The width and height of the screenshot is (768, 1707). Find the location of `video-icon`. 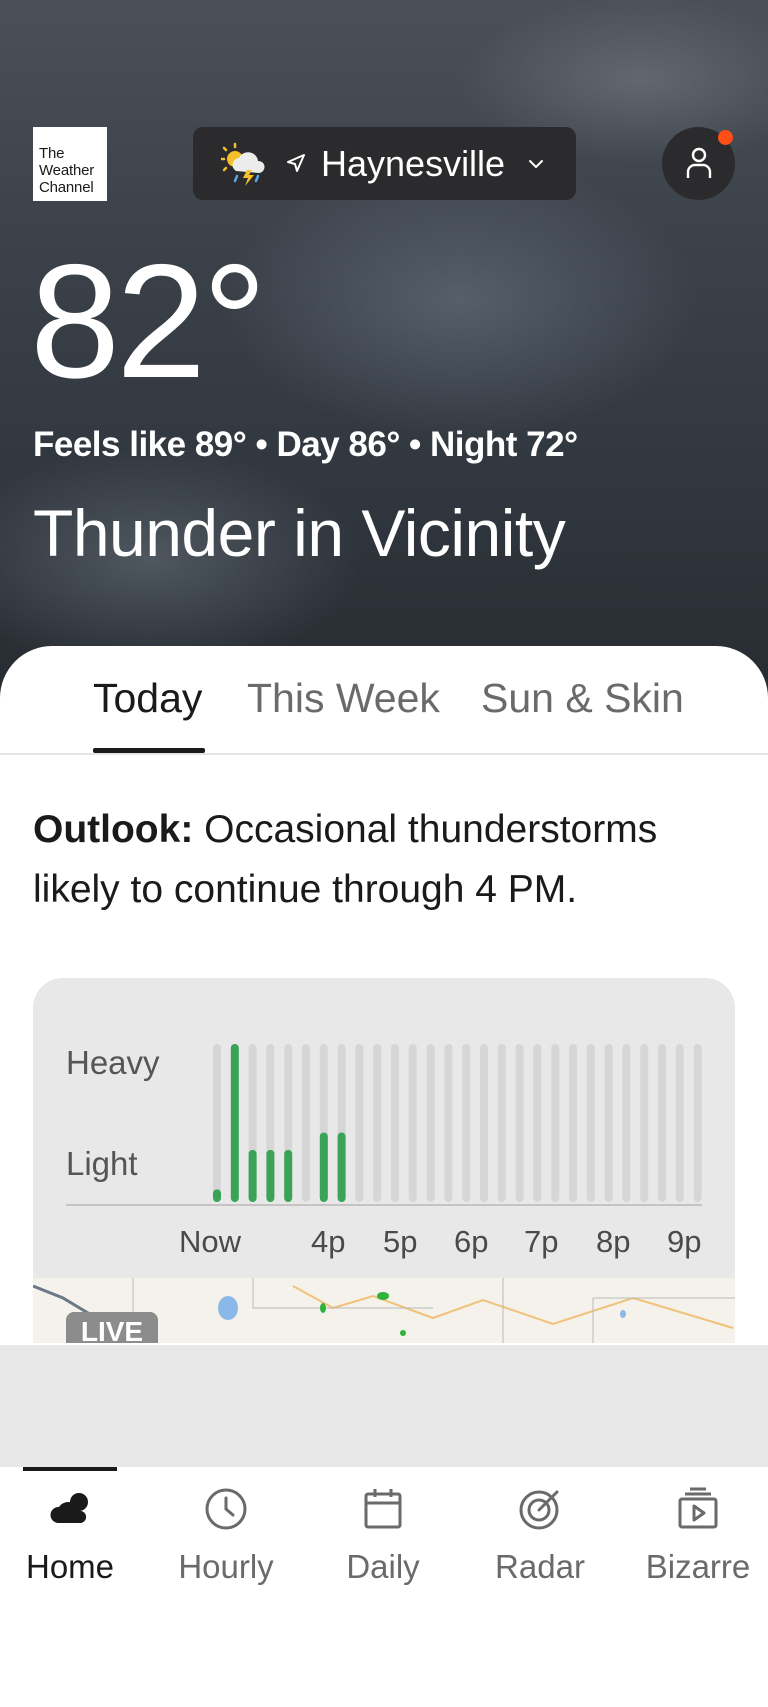

video-icon is located at coordinates (698, 1508).